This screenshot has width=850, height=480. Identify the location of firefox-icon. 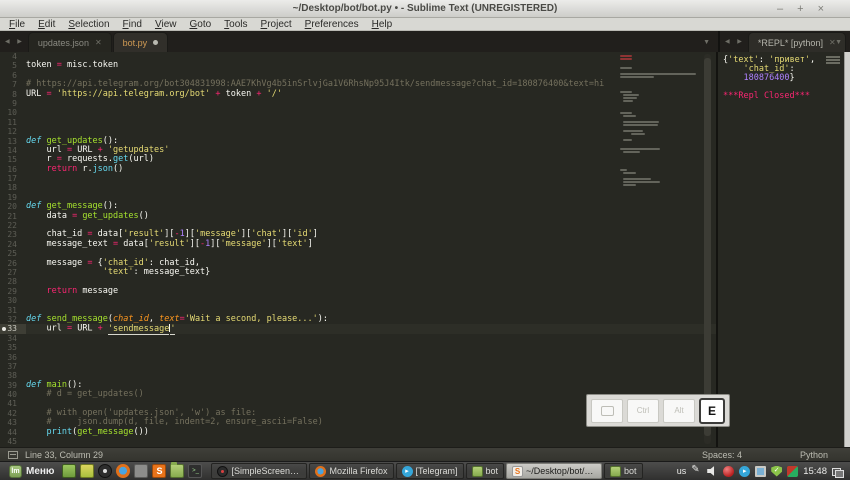
(123, 471).